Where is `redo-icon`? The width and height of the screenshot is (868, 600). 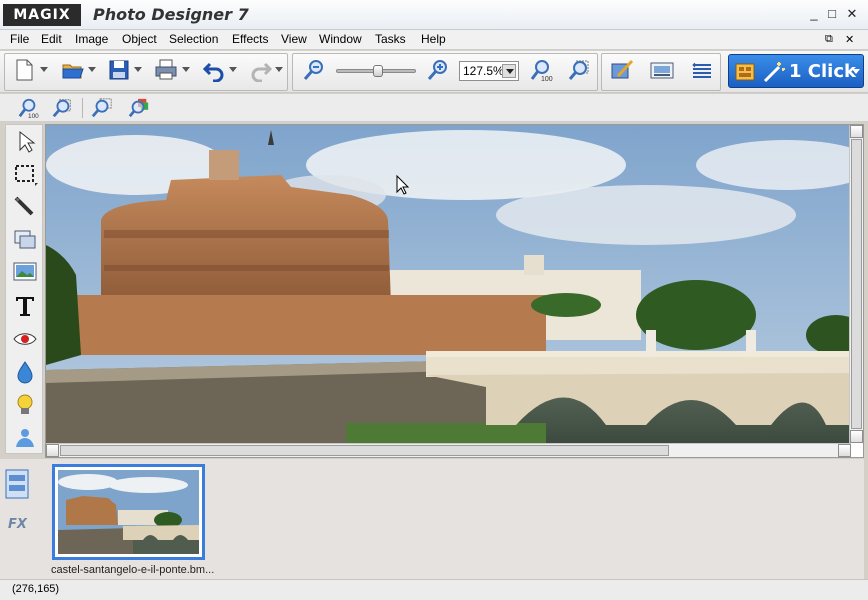 redo-icon is located at coordinates (261, 70).